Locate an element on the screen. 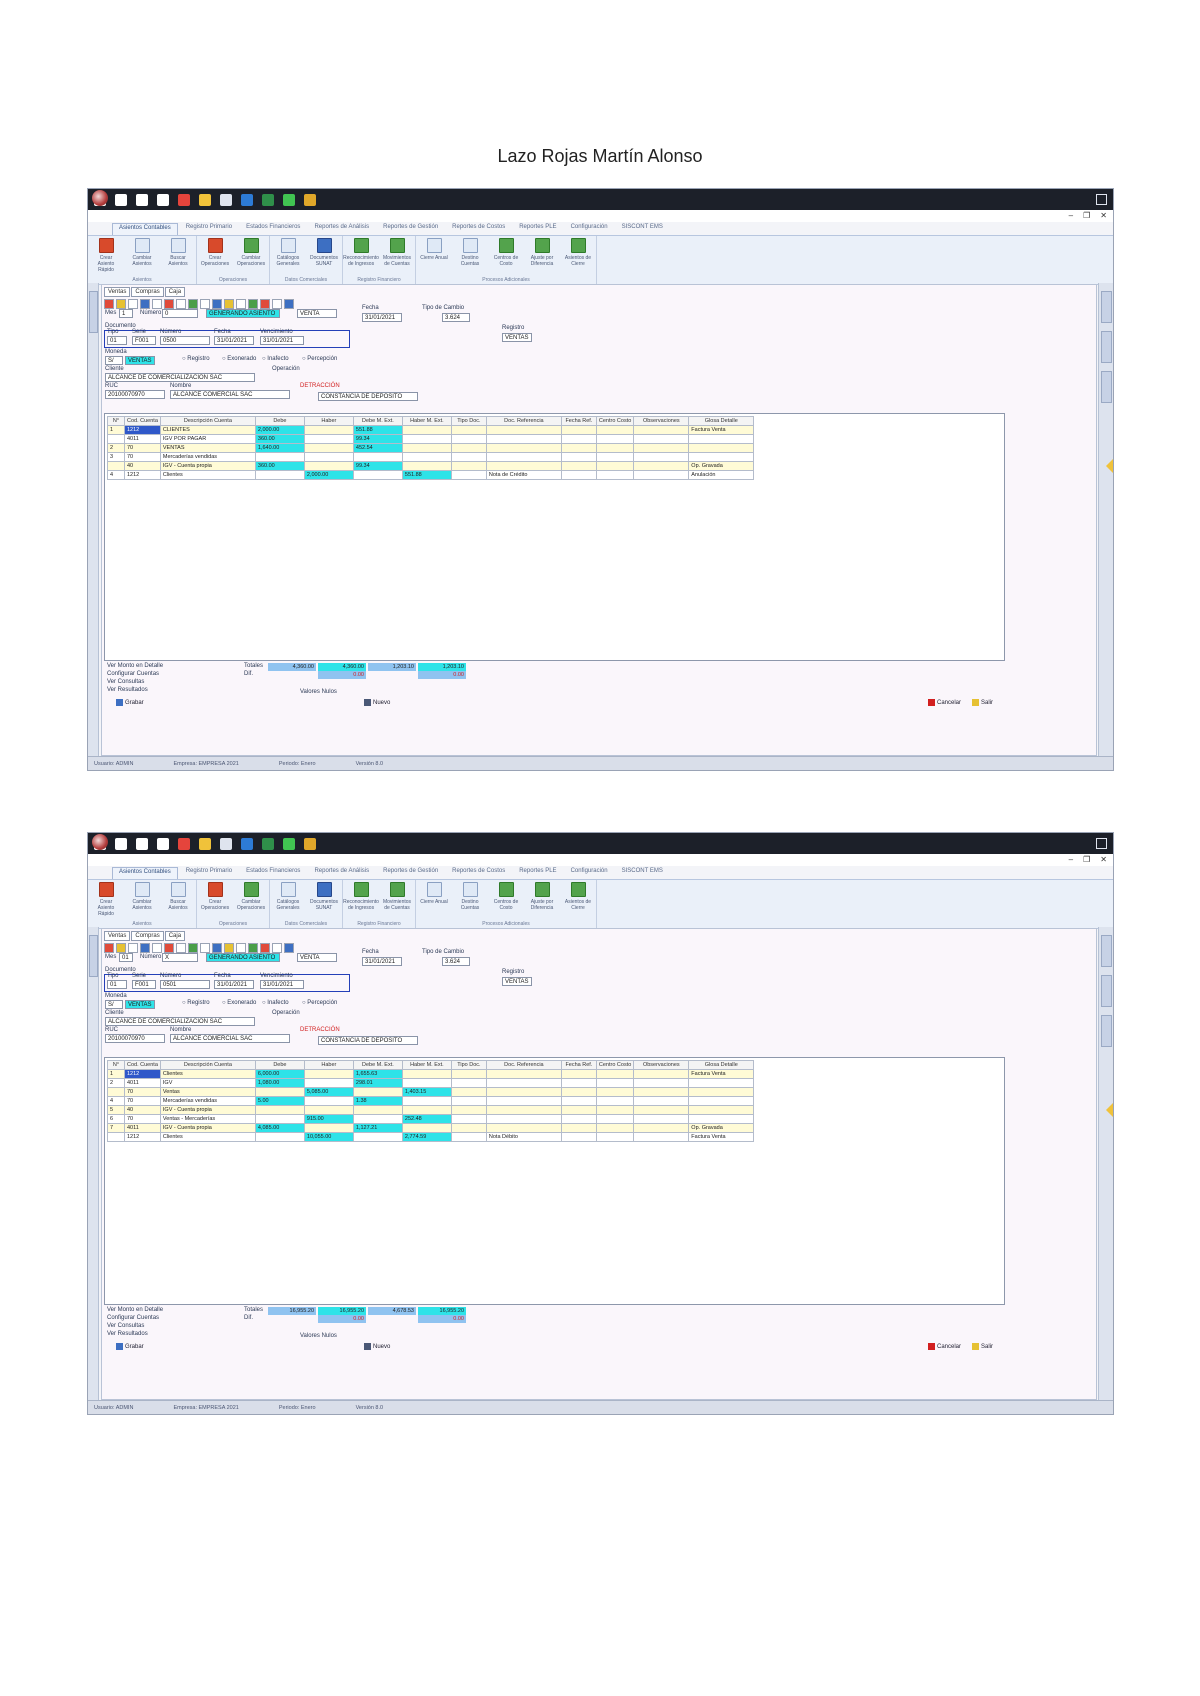 This screenshot has width=1200, height=1696. registro-cyan-field: VENTAS is located at coordinates (140, 360).